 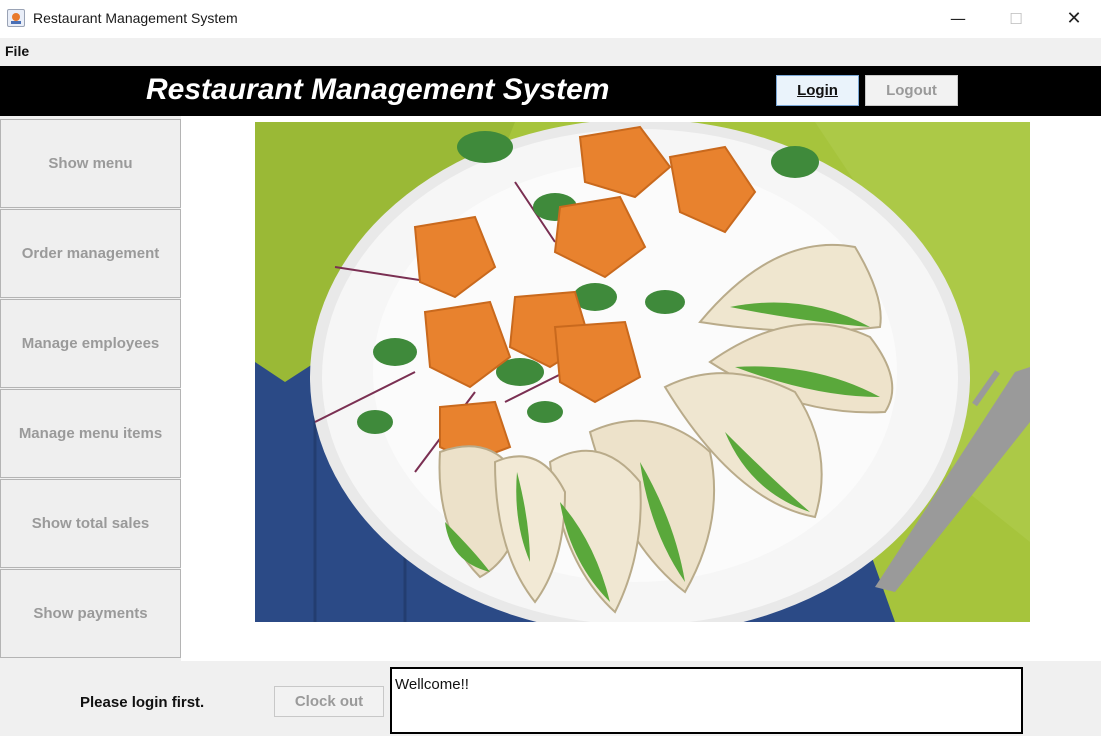 What do you see at coordinates (142, 702) in the screenshot?
I see `login-status-text: Please login first.` at bounding box center [142, 702].